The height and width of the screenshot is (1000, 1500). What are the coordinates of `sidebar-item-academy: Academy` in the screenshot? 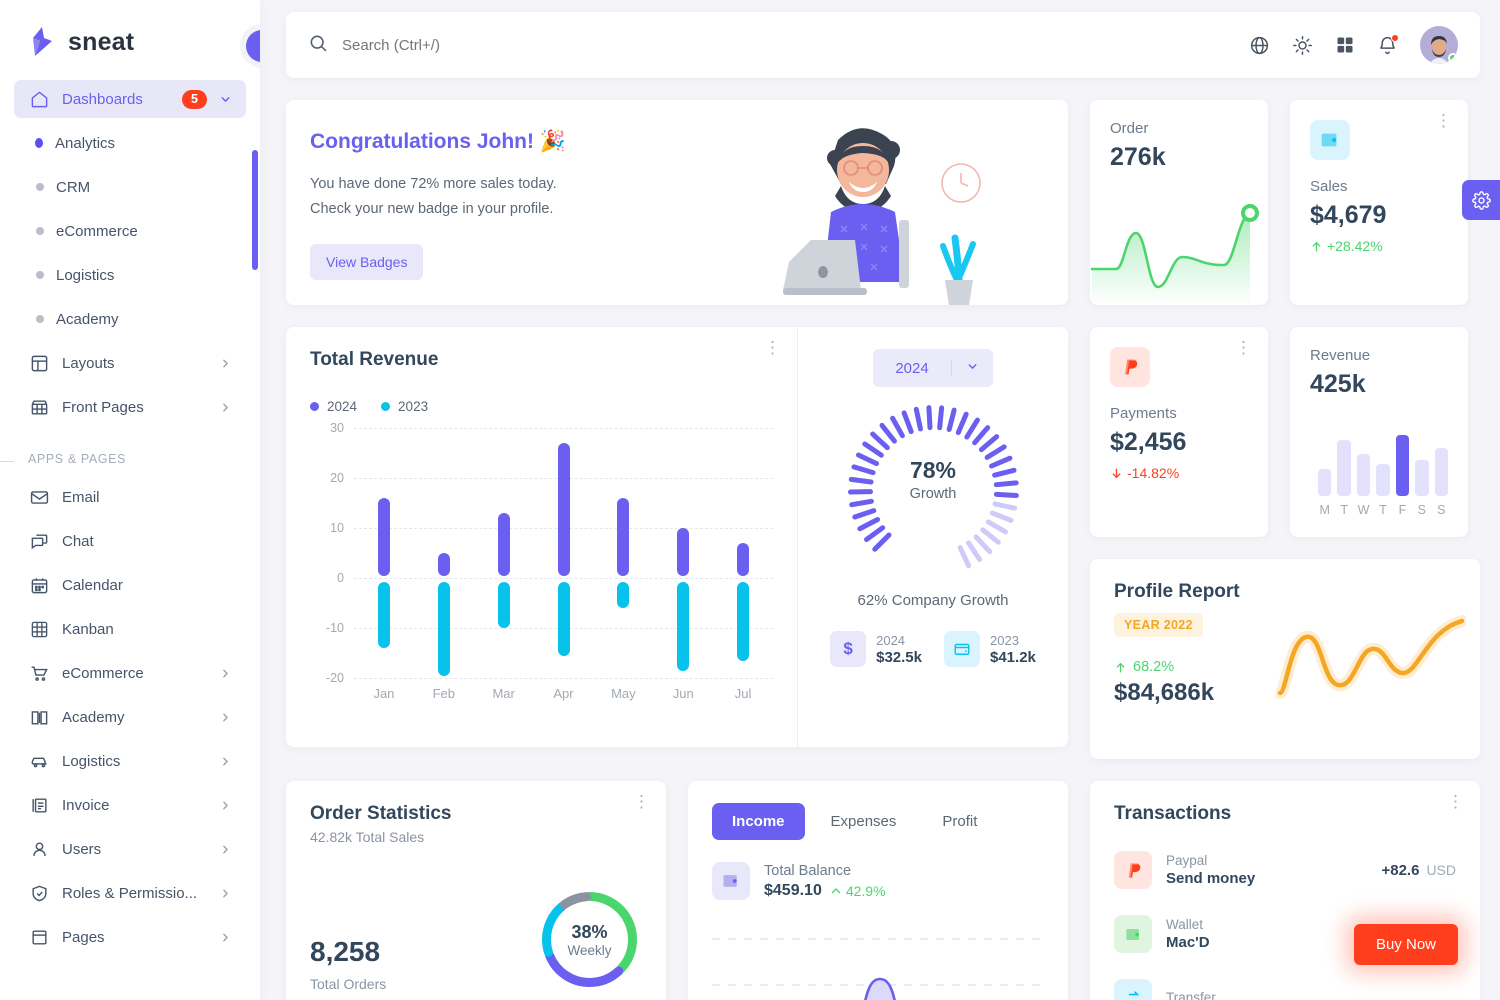 It's located at (130, 319).